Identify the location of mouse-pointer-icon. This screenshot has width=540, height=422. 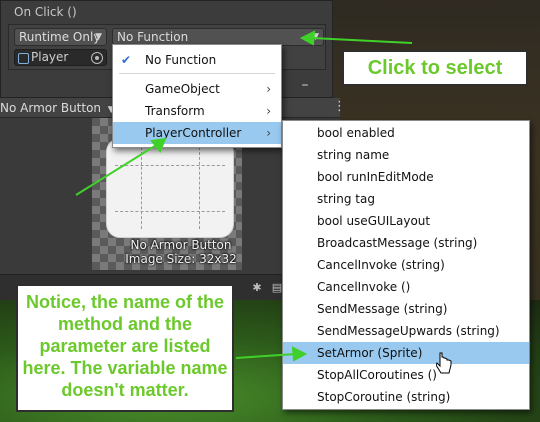
(444, 363).